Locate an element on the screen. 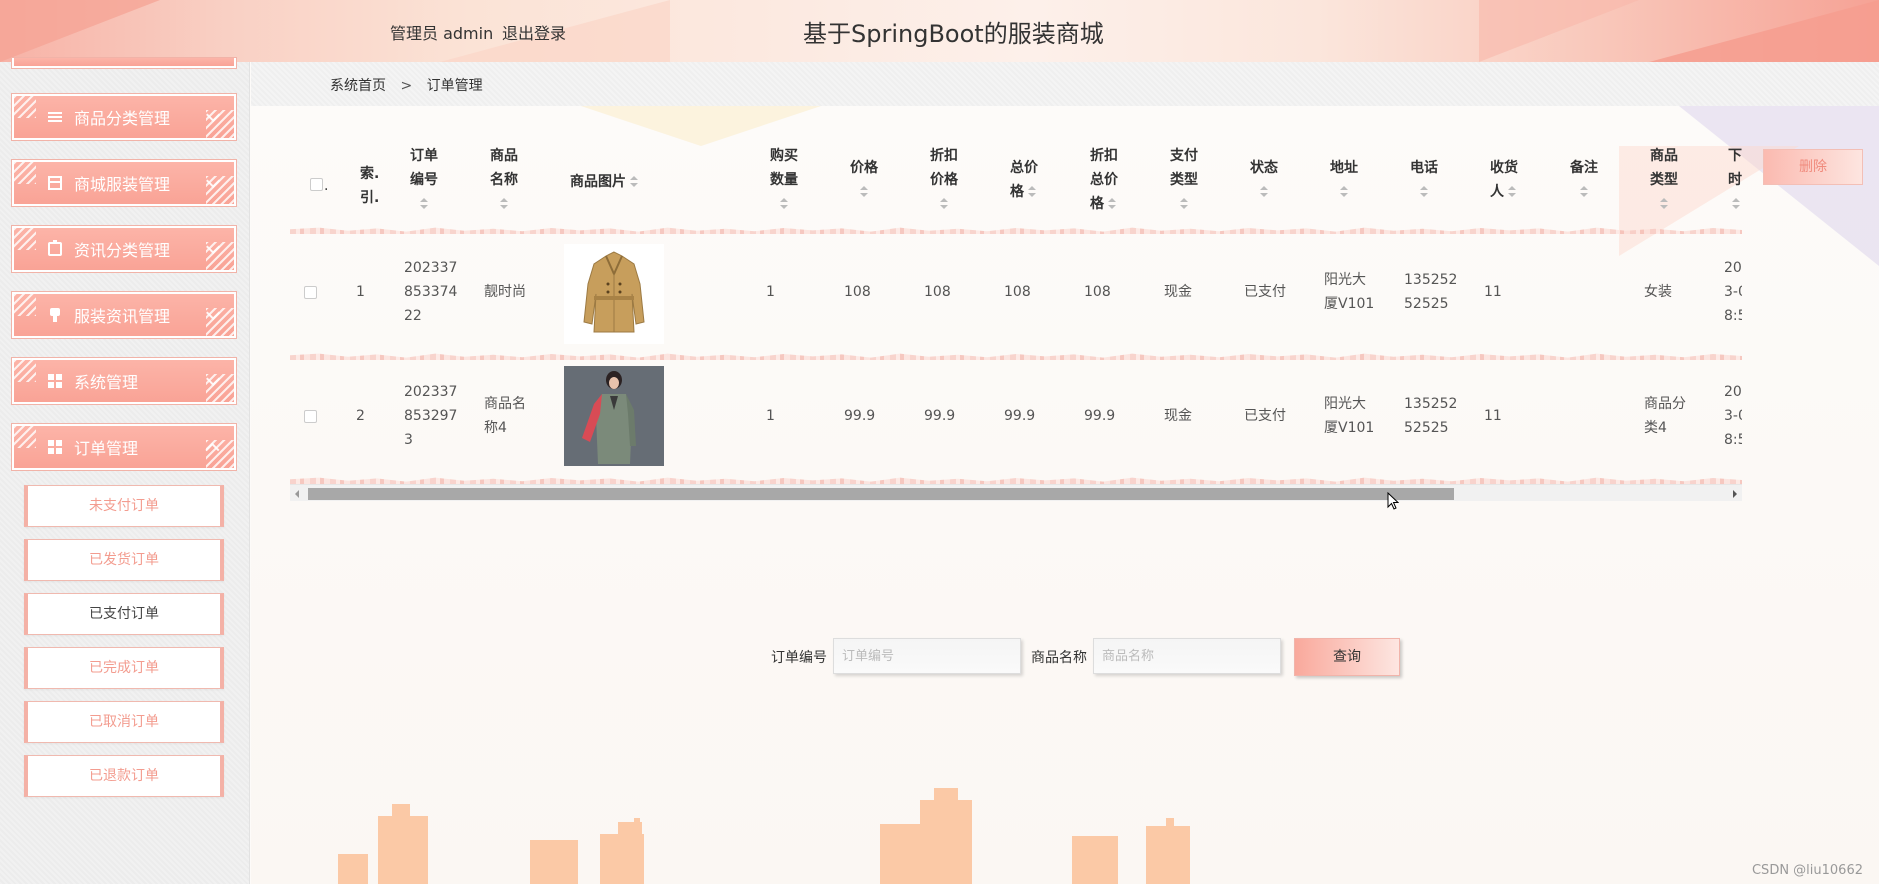  current-user: 管理员 admin is located at coordinates (442, 33).